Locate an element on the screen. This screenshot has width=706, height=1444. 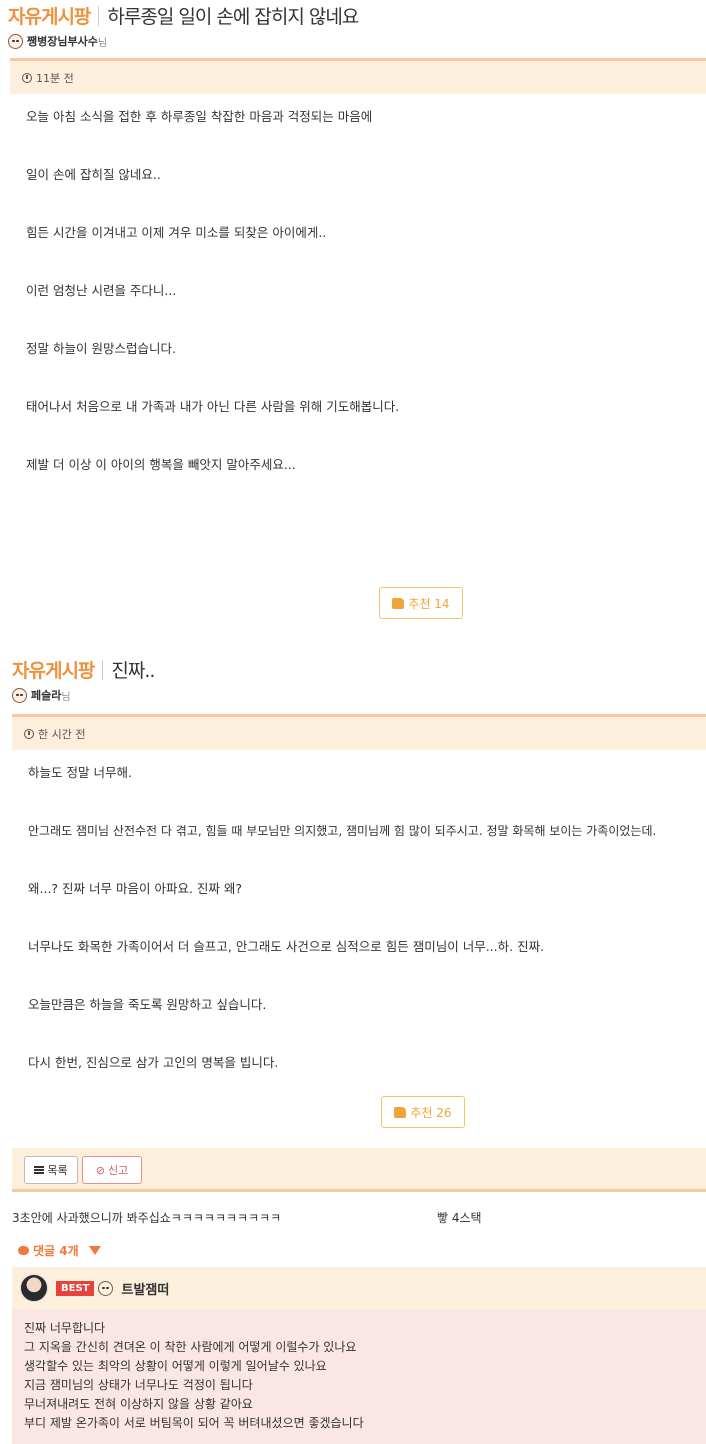
recommend-button: 추천 26 is located at coordinates (423, 1112).